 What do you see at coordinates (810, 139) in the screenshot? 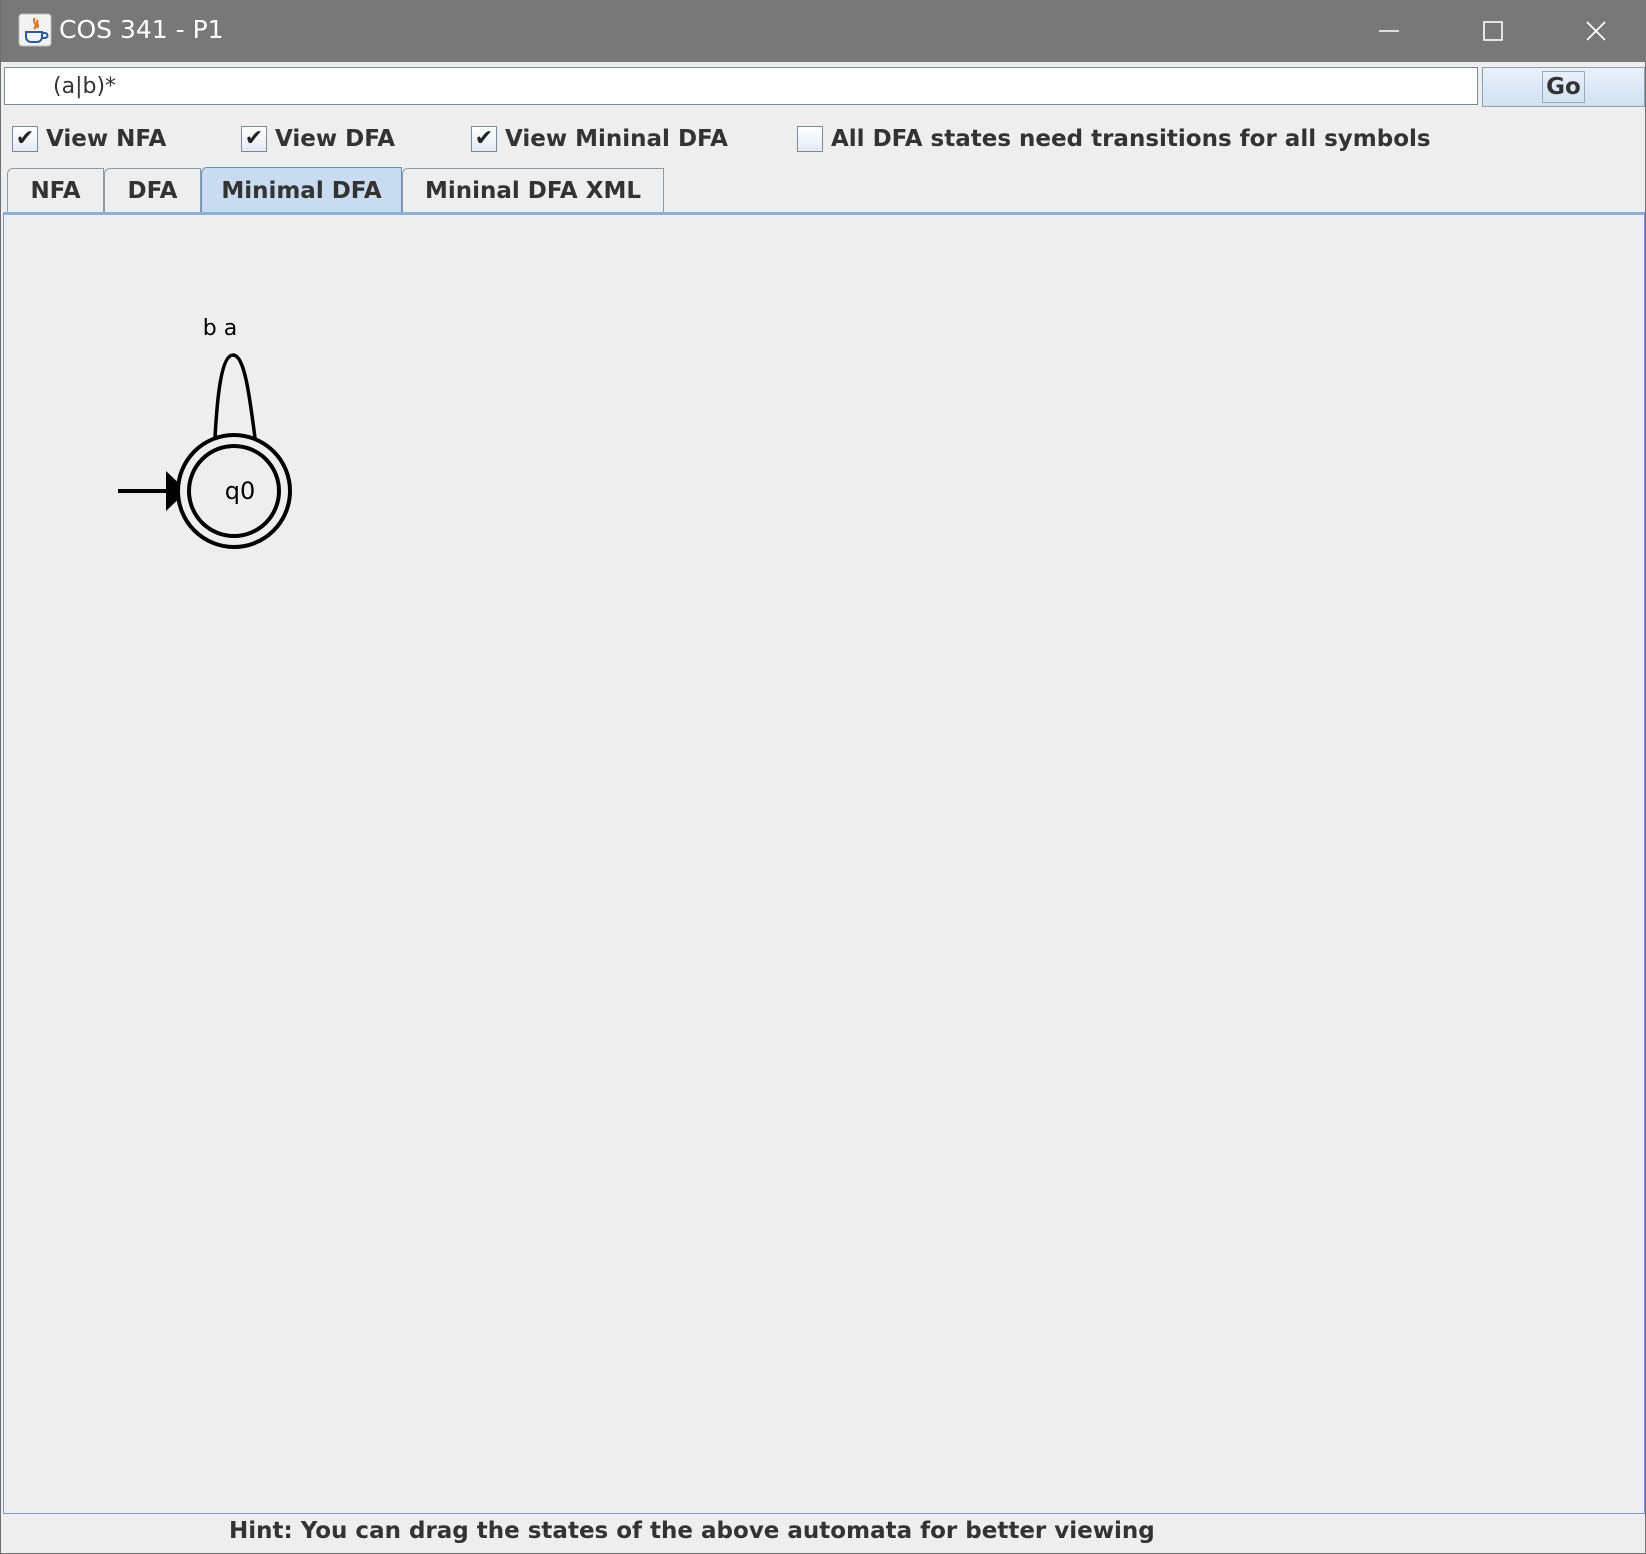
I see `checkbox-box` at bounding box center [810, 139].